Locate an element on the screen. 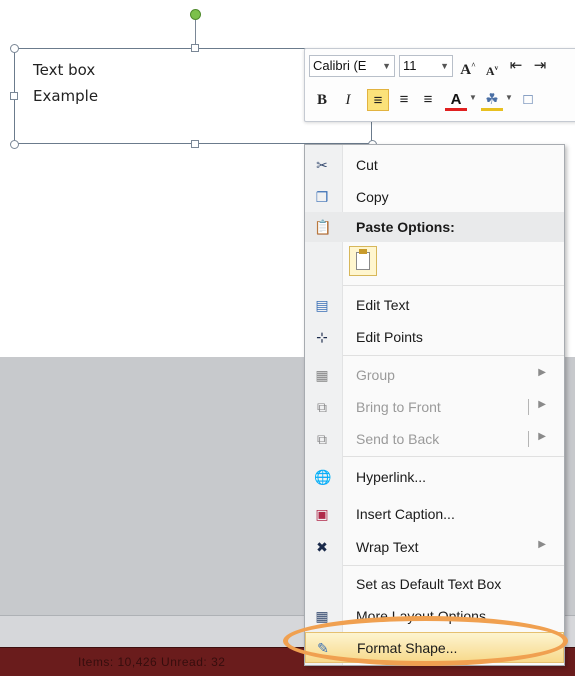  grow-font-button: A^ is located at coordinates (468, 66).